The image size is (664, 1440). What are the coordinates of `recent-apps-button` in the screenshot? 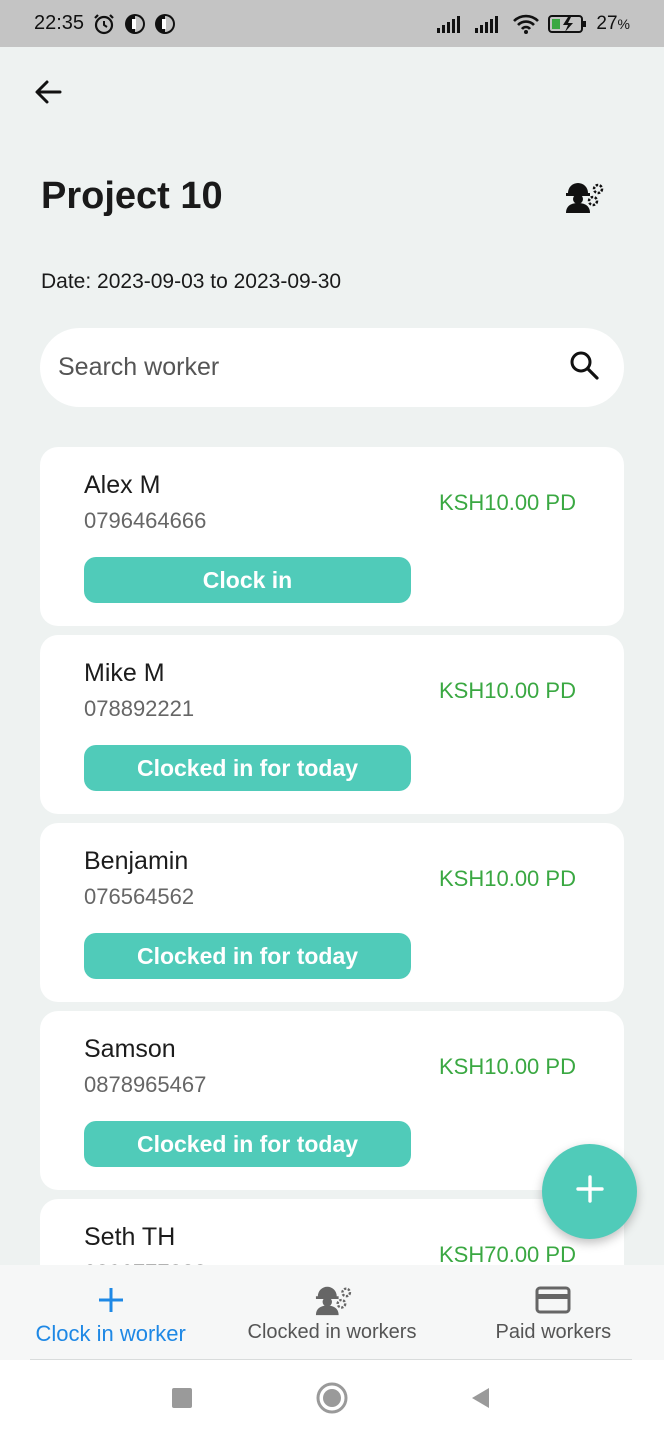 It's located at (182, 1400).